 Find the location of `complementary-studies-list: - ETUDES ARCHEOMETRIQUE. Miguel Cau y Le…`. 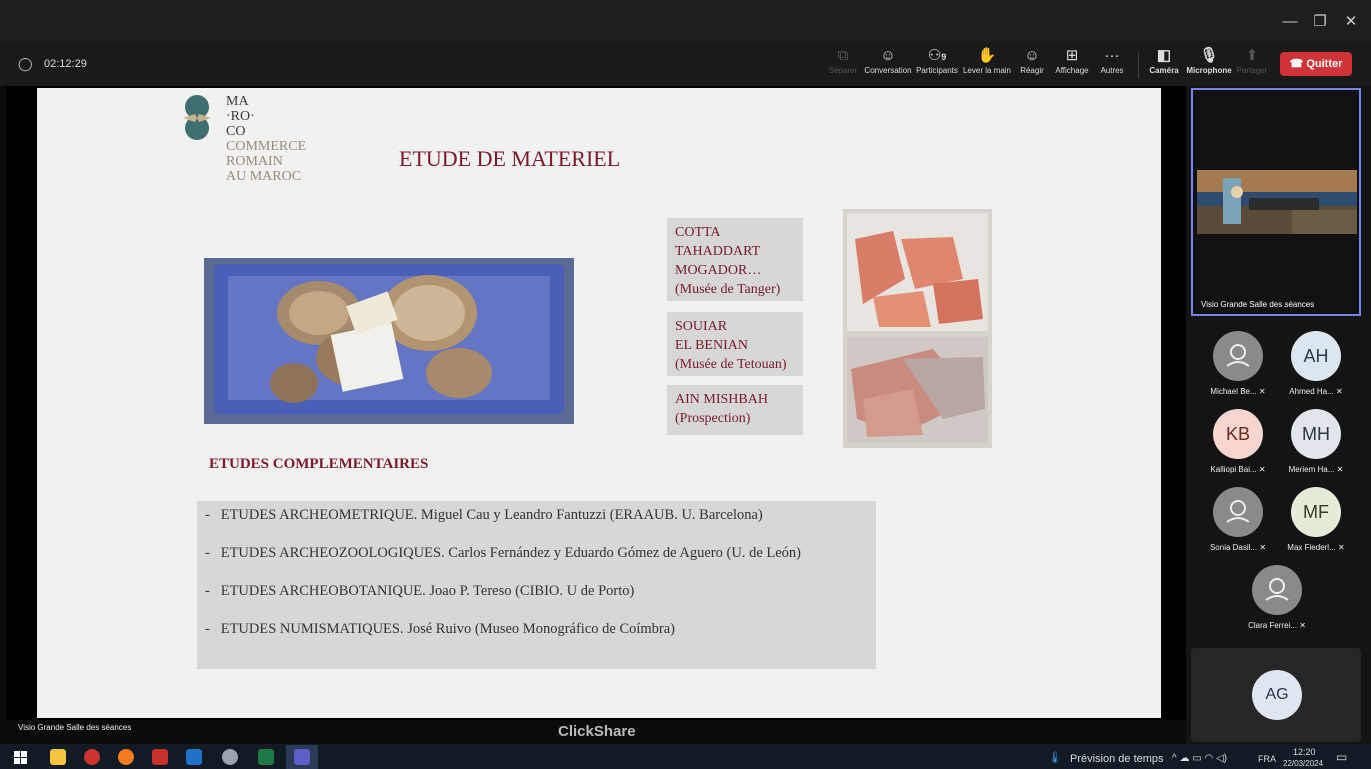

complementary-studies-list: - ETUDES ARCHEOMETRIQUE. Miguel Cau y Le… is located at coordinates (536, 585).